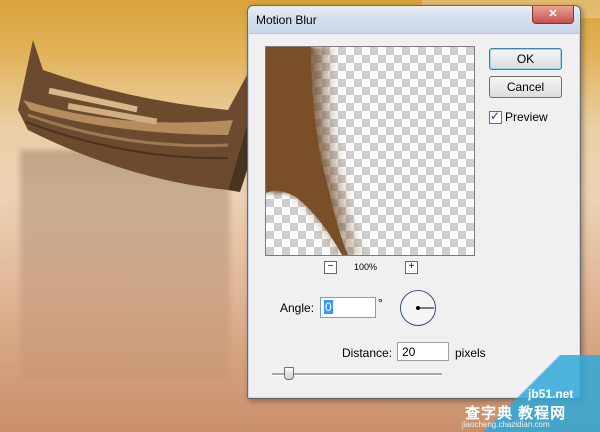 The width and height of the screenshot is (600, 432). What do you see at coordinates (414, 20) in the screenshot?
I see `dialog-titlebar: Motion Blur ✕` at bounding box center [414, 20].